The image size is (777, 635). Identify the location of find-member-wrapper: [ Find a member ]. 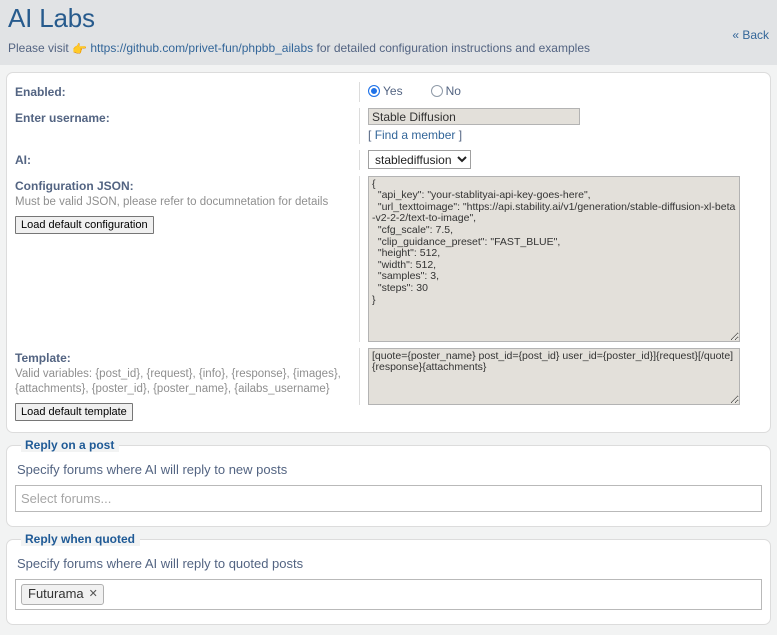
(565, 136).